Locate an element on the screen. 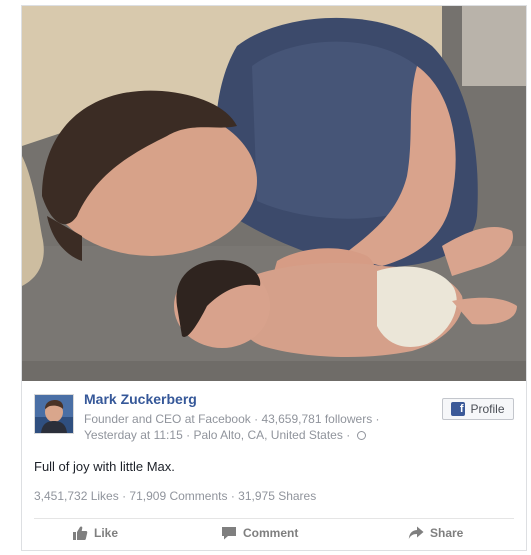 The image size is (531, 555). like-label: Like is located at coordinates (106, 533).